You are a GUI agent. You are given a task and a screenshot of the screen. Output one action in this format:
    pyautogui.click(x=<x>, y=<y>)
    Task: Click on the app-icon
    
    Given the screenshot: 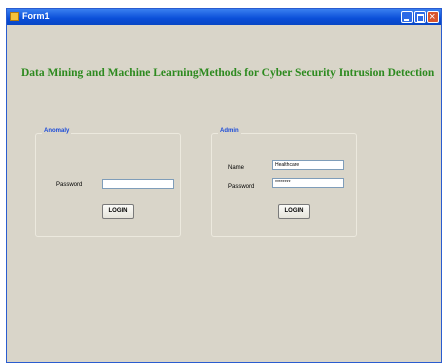 What is the action you would take?
    pyautogui.click(x=14, y=16)
    